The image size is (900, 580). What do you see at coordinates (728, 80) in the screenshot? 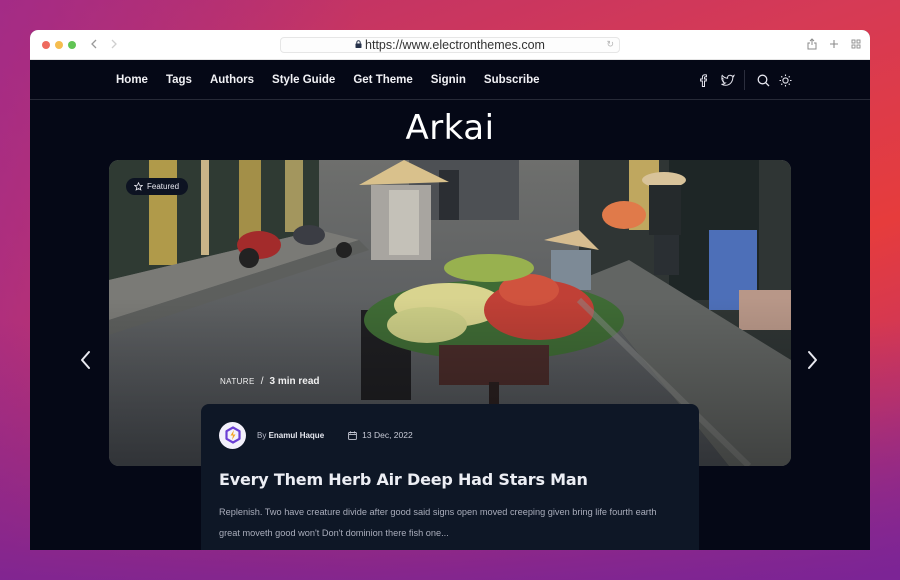
I see `twitter-icon` at bounding box center [728, 80].